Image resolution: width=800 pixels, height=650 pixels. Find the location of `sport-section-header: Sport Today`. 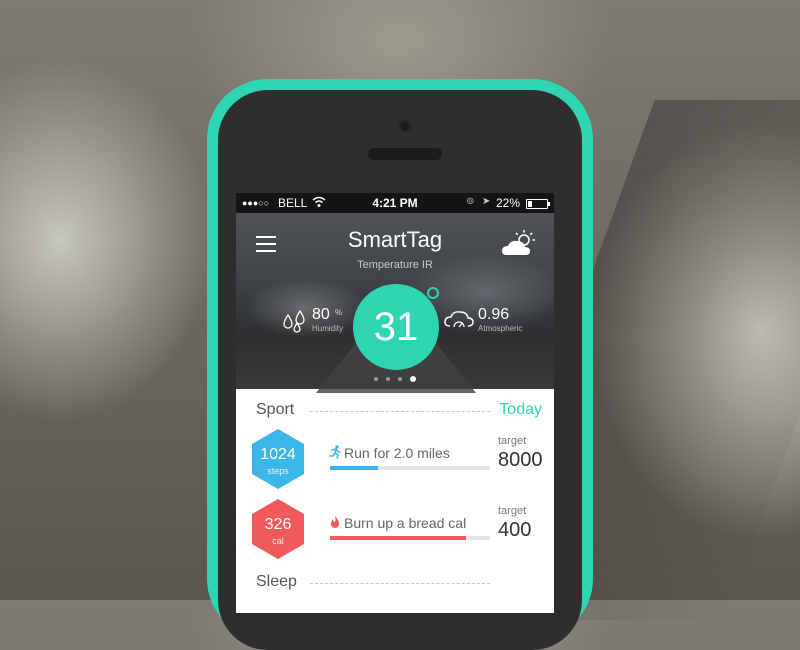

sport-section-header: Sport Today is located at coordinates (395, 411).